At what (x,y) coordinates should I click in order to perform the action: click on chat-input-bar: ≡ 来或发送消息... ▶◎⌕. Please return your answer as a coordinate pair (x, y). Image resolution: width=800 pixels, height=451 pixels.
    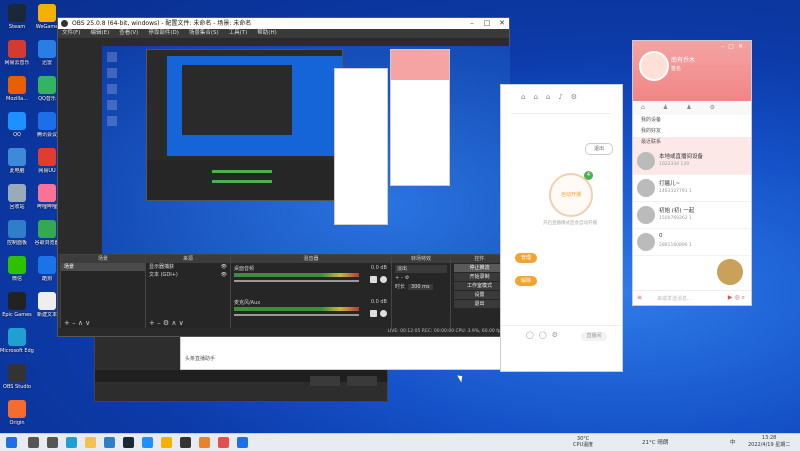
    Looking at the image, I should click on (692, 297).